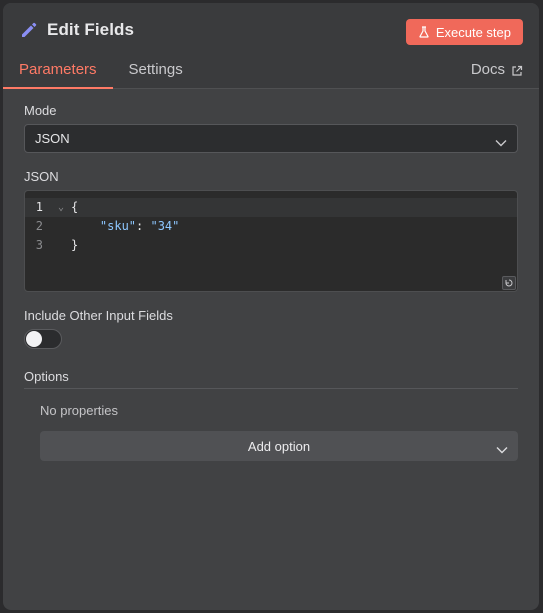 This screenshot has height=613, width=543. Describe the element at coordinates (52, 138) in the screenshot. I see `mode-value: JSON` at that location.